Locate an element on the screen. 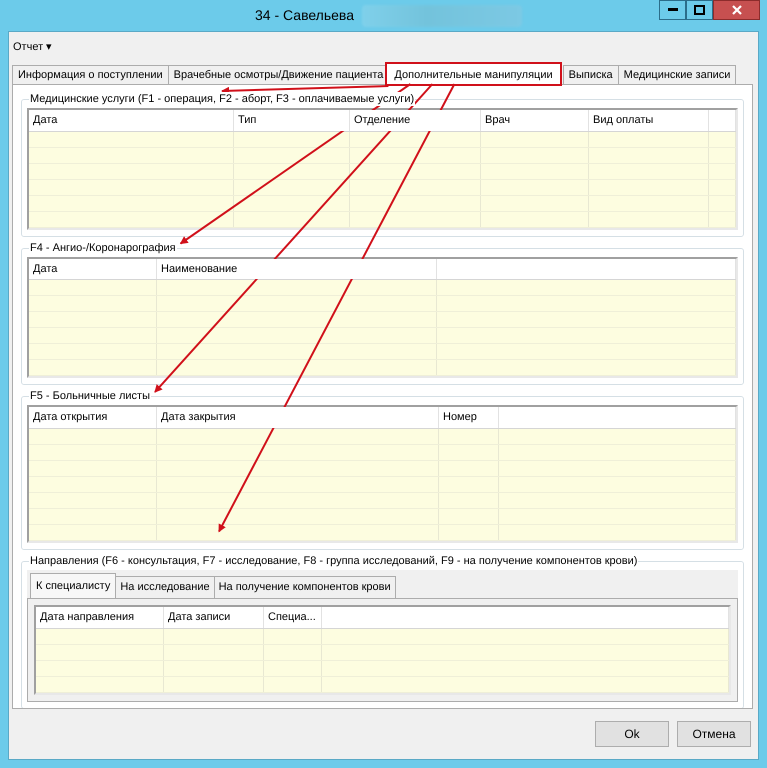 Image resolution: width=767 pixels, height=768 pixels. close-icon is located at coordinates (737, 10).